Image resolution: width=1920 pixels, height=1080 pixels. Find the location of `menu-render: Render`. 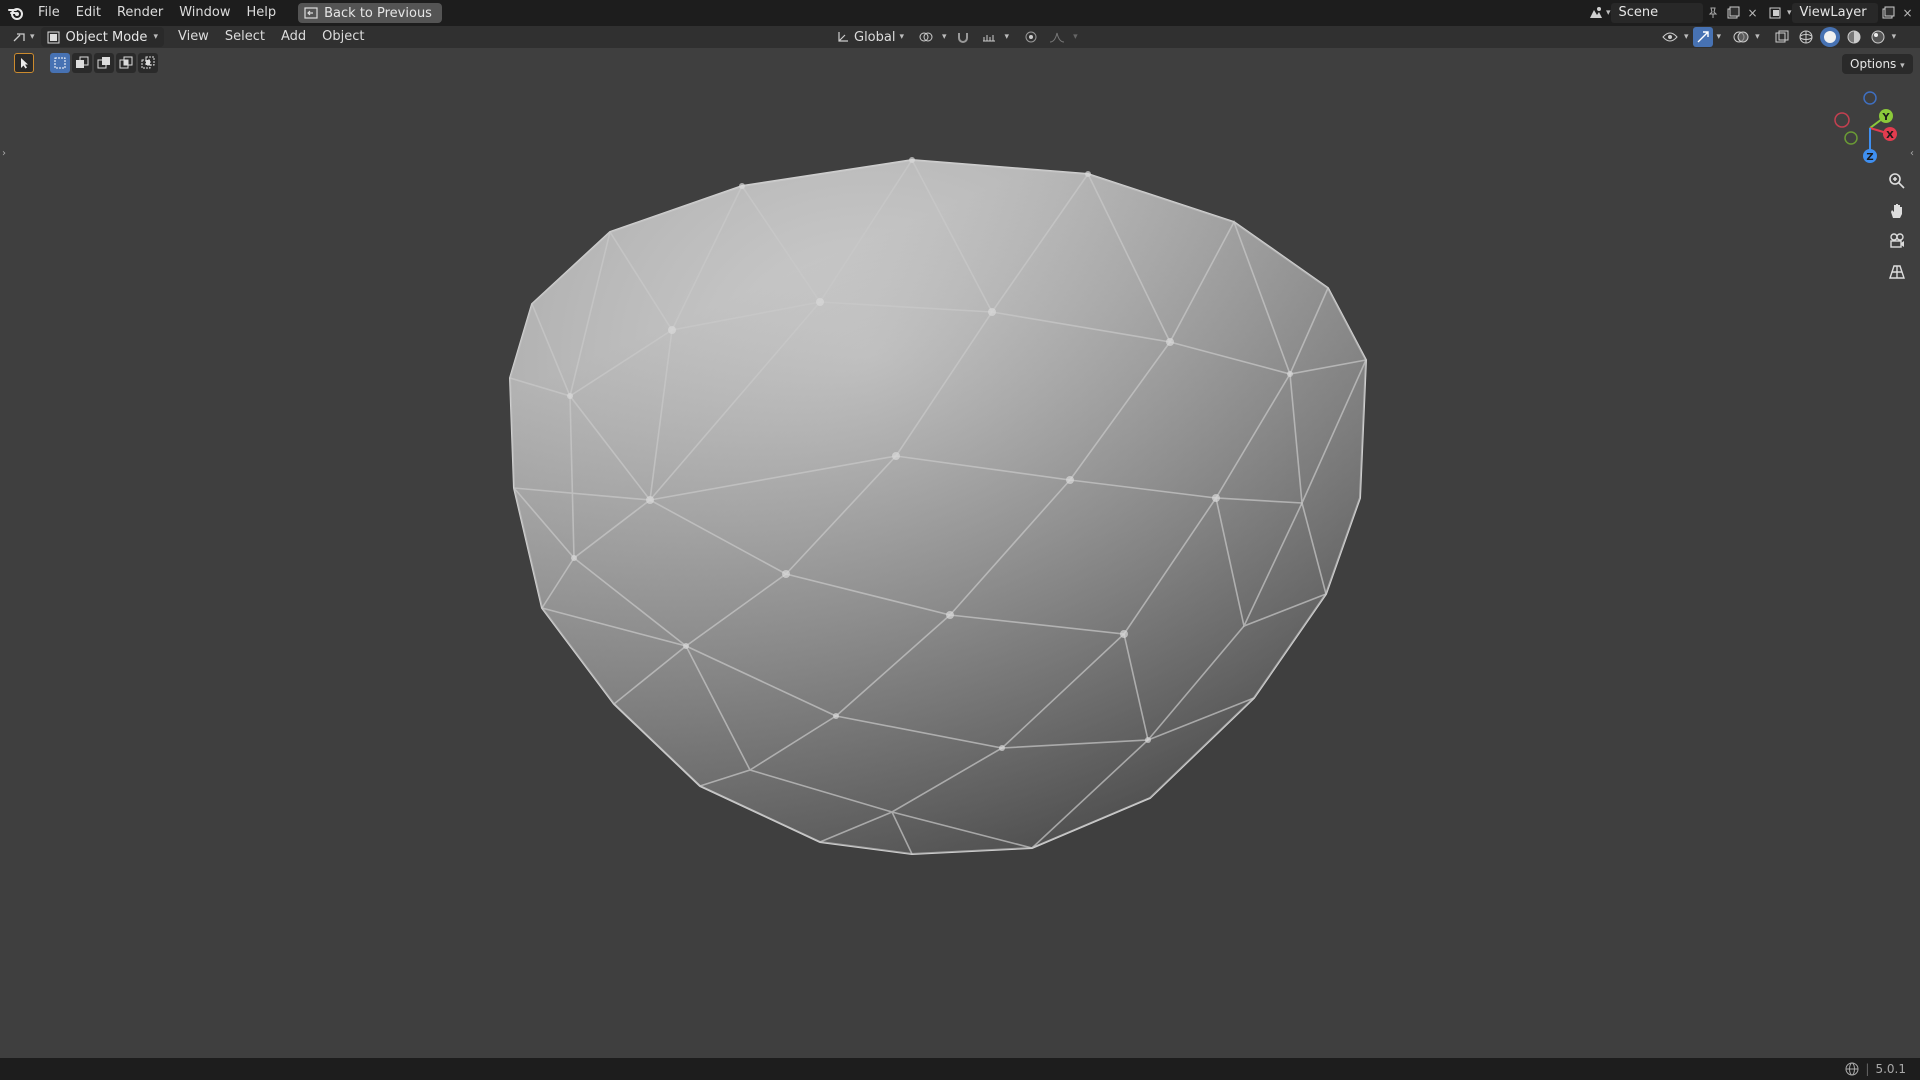

menu-render: Render is located at coordinates (140, 13).